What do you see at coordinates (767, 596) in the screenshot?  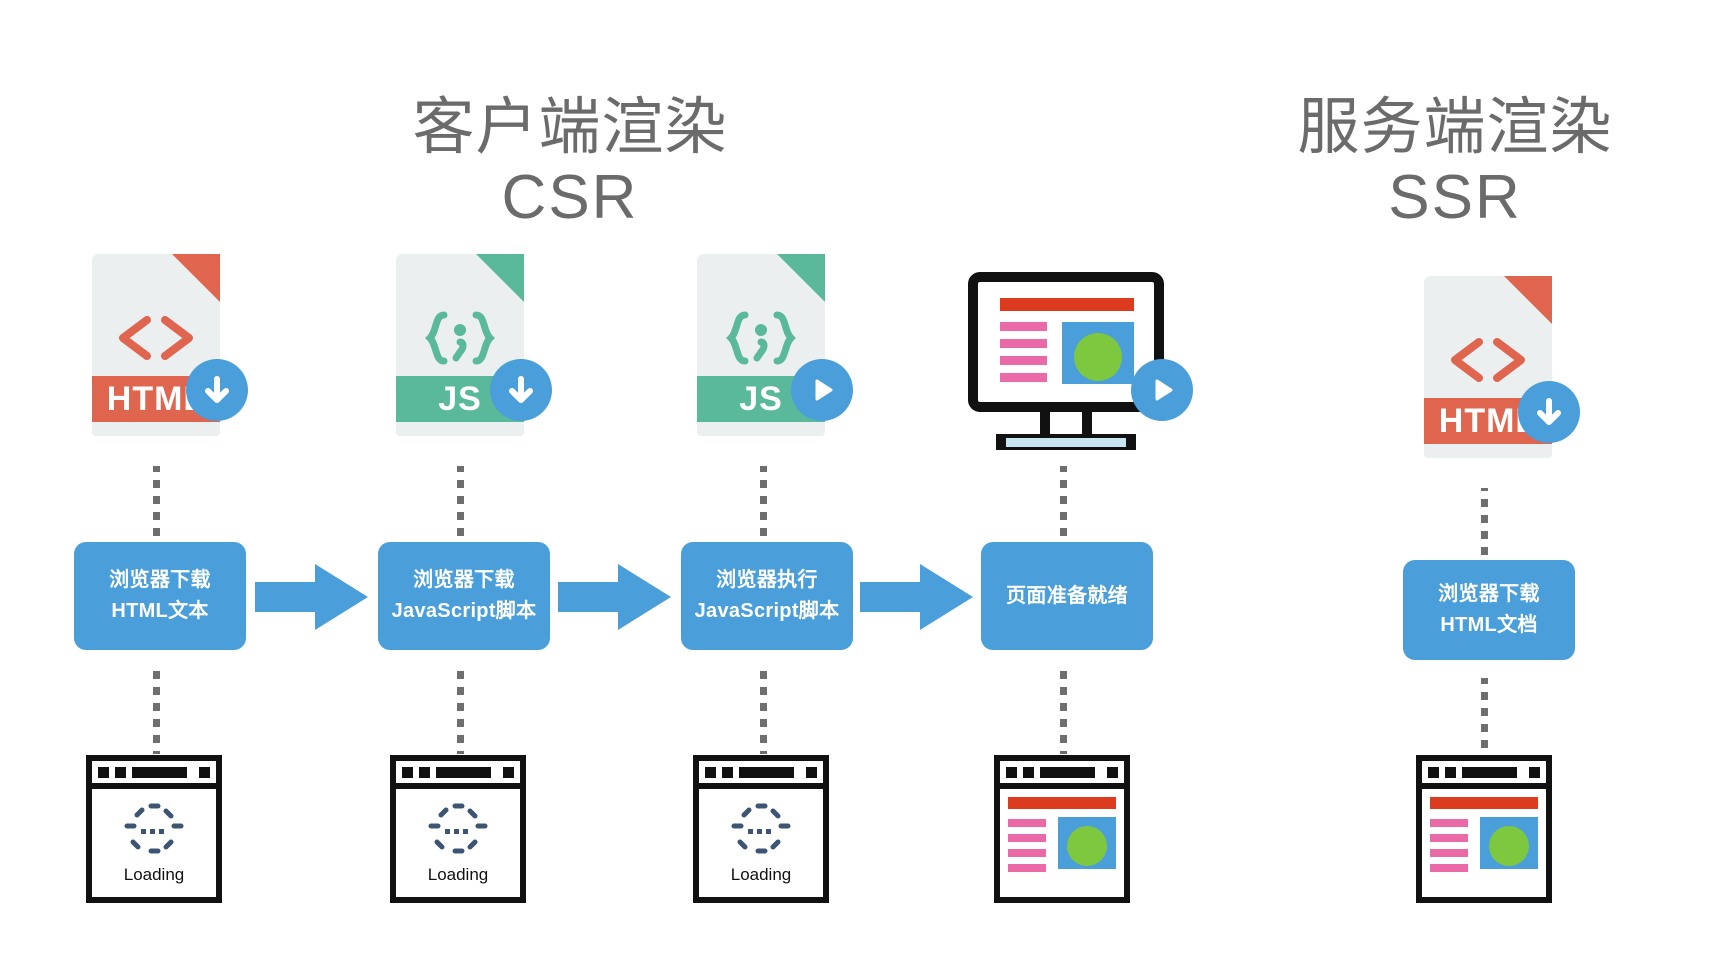 I see `step-box-3: 浏览器执行 JavaScript脚本` at bounding box center [767, 596].